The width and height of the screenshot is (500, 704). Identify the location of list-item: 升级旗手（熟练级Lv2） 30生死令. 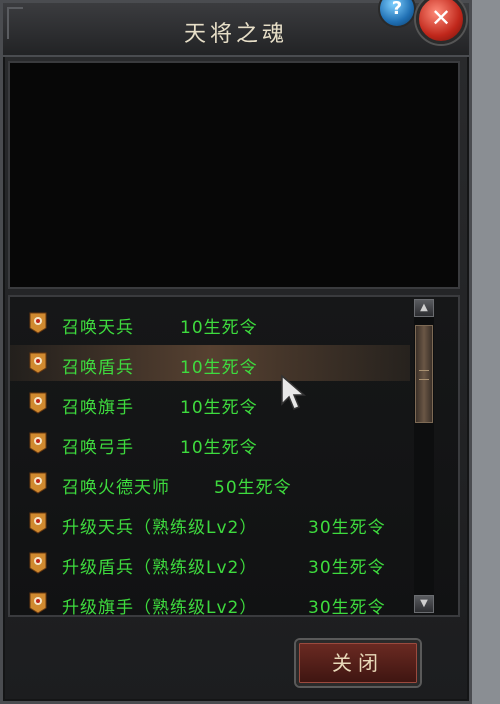
(210, 601).